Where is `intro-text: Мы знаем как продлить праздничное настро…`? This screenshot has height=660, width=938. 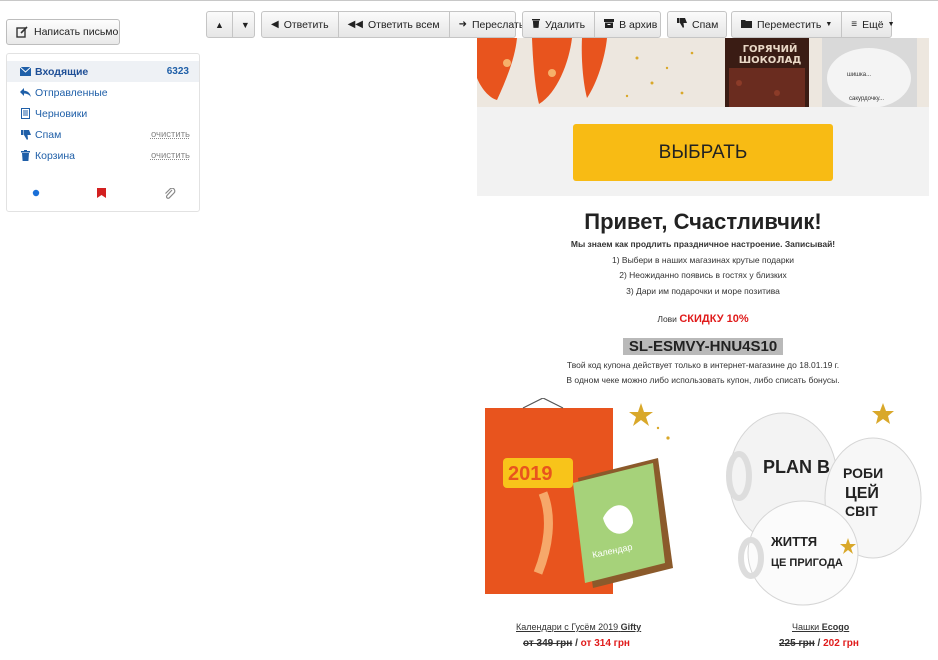
intro-text: Мы знаем как продлить праздничное настро… is located at coordinates (703, 244).